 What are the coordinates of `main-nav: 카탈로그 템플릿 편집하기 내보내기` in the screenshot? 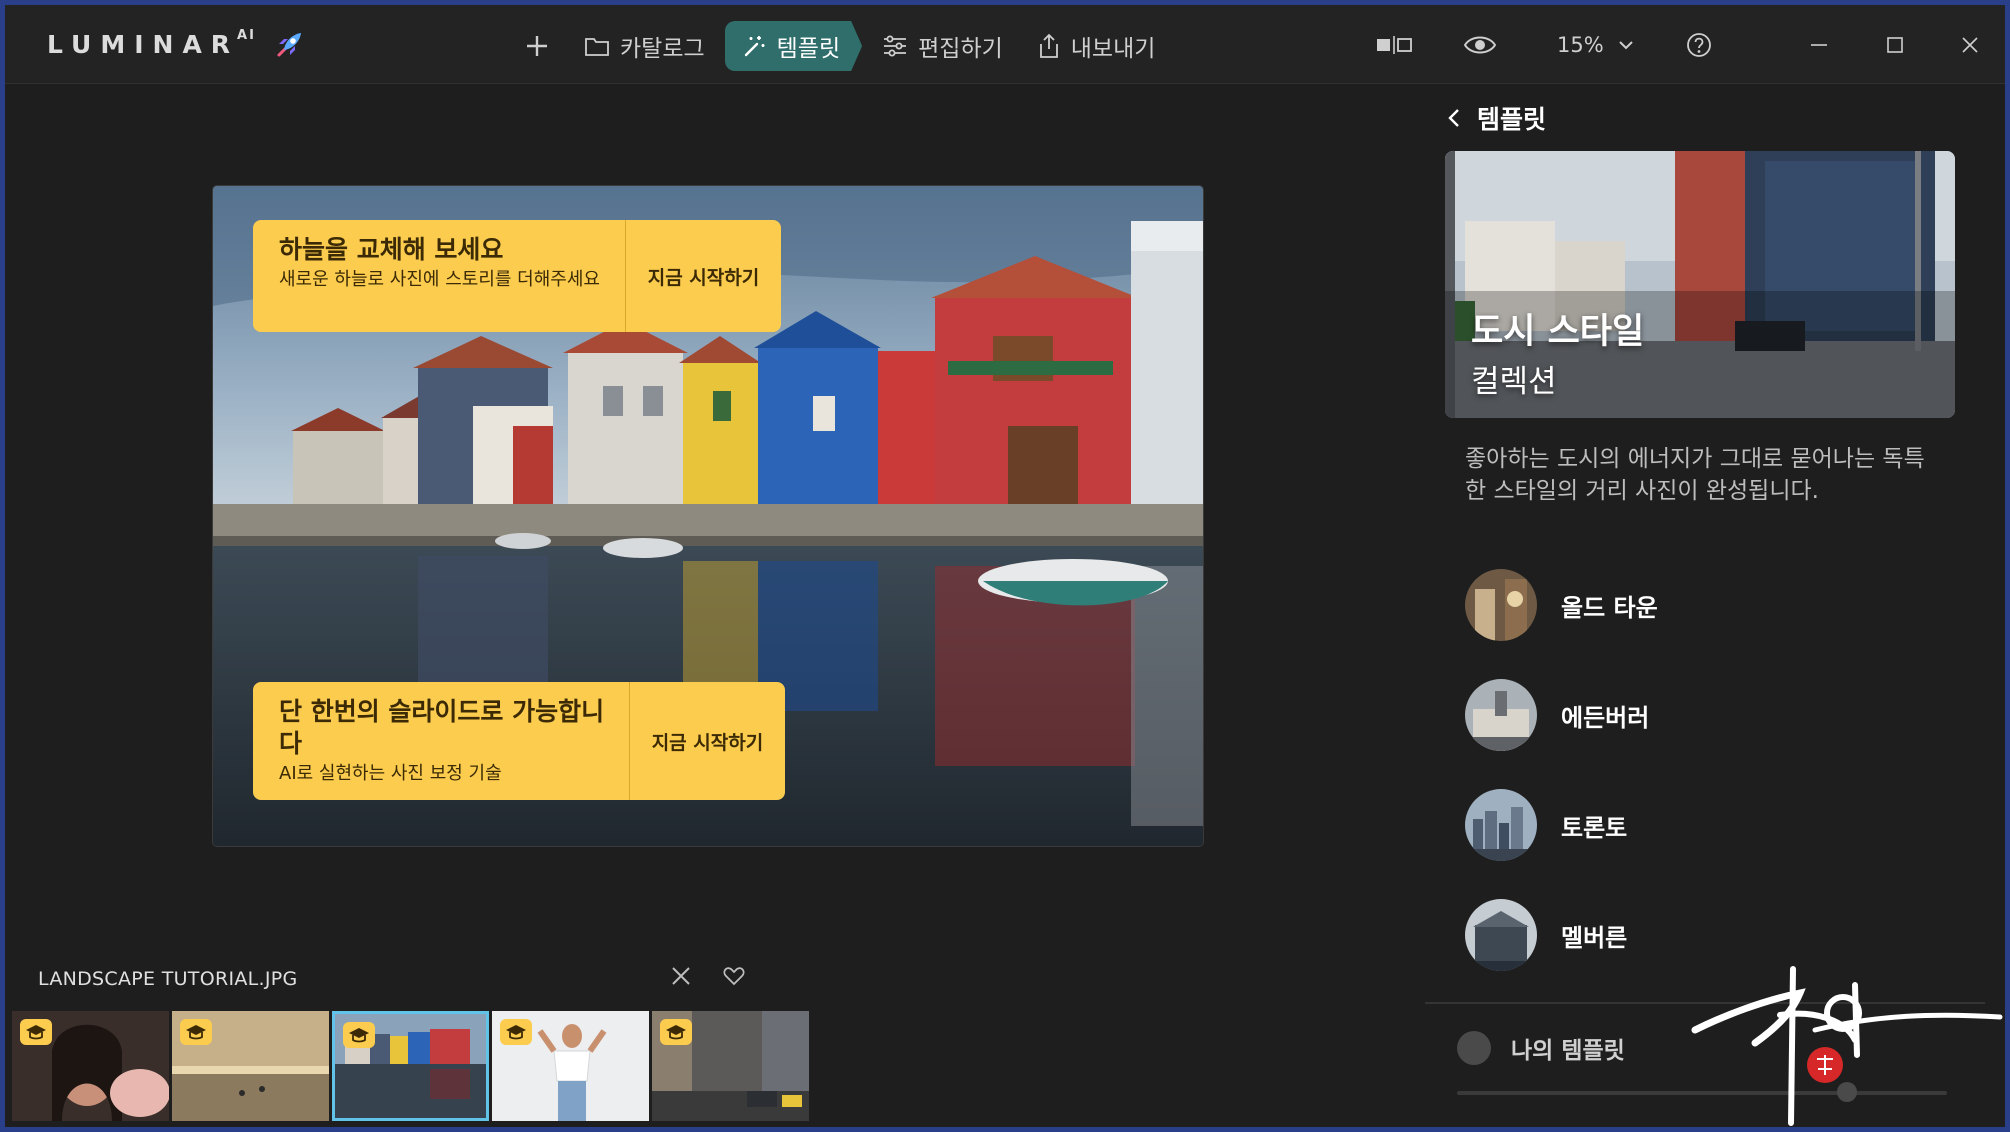 It's located at (839, 46).